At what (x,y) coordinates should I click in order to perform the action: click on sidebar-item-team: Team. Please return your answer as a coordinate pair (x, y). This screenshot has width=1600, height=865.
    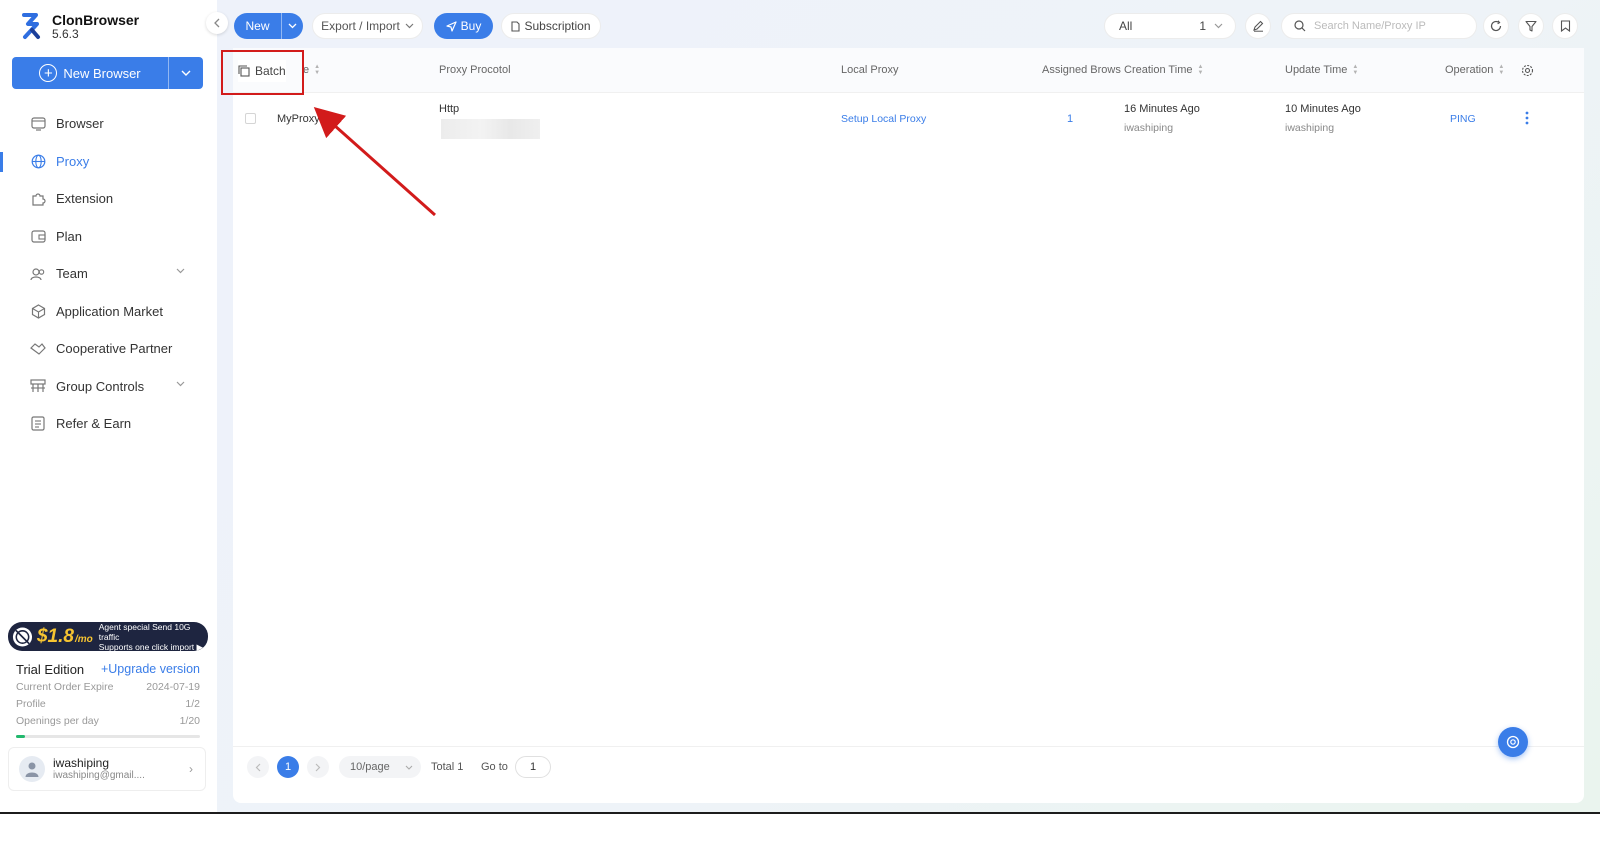
    Looking at the image, I should click on (108, 274).